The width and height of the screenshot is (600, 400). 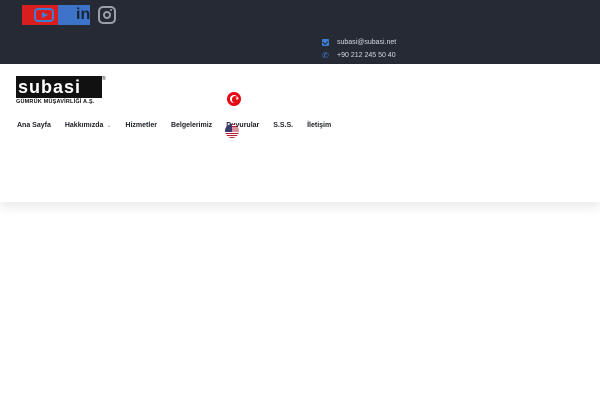 What do you see at coordinates (325, 55) in the screenshot?
I see `phone-icon: ✆` at bounding box center [325, 55].